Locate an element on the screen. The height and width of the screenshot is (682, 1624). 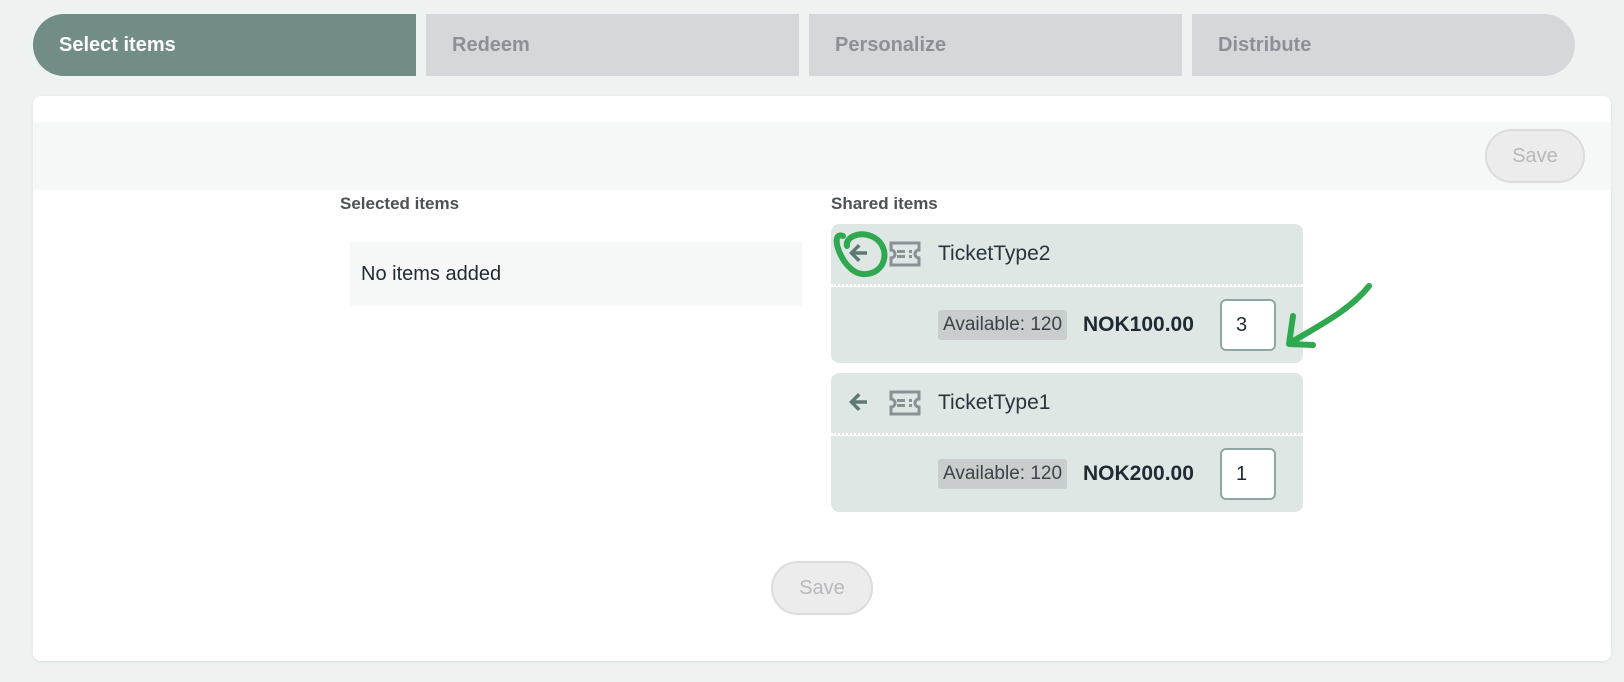
selected-items-title: Selected items is located at coordinates (400, 203).